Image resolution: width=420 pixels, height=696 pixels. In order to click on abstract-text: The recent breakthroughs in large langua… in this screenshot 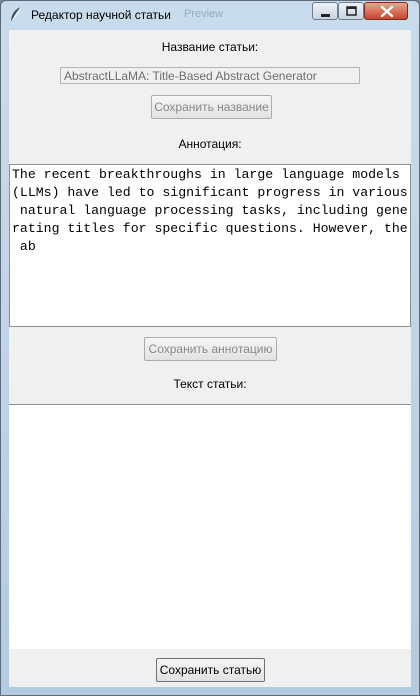, I will do `click(210, 210)`.